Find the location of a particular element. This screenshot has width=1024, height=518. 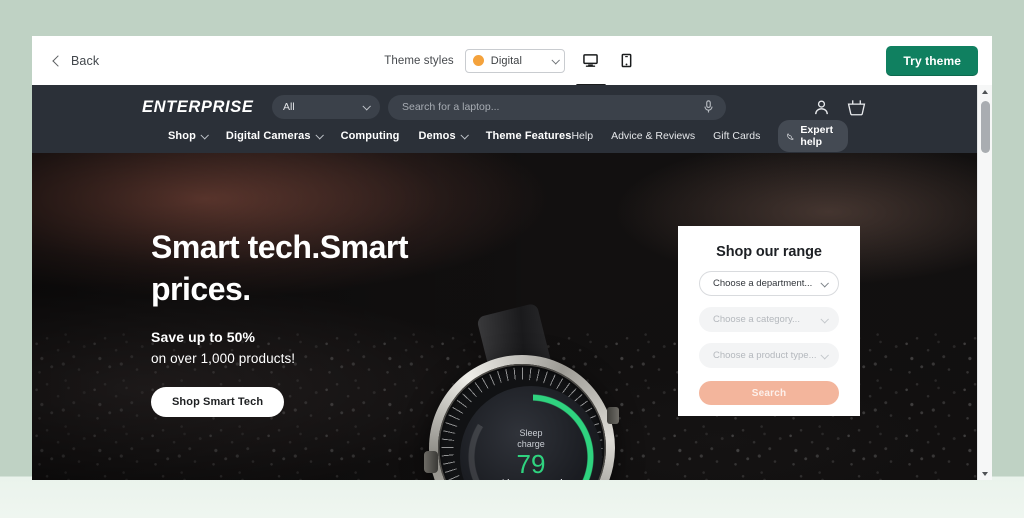

header-icon-group is located at coordinates (889, 107).